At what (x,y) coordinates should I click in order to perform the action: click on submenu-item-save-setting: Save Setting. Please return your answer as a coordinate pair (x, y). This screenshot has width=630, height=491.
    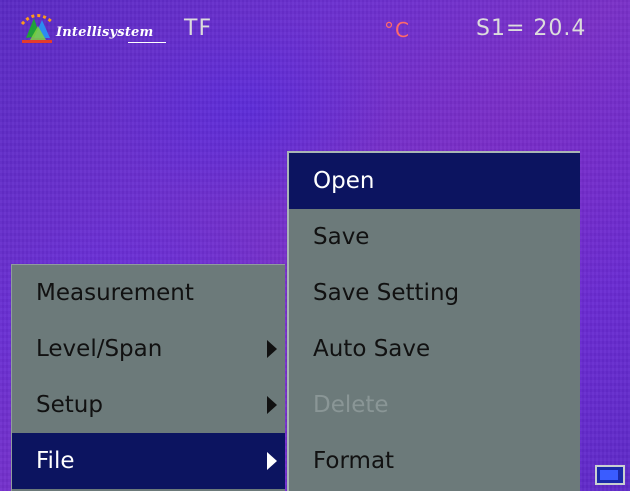
    Looking at the image, I should click on (434, 293).